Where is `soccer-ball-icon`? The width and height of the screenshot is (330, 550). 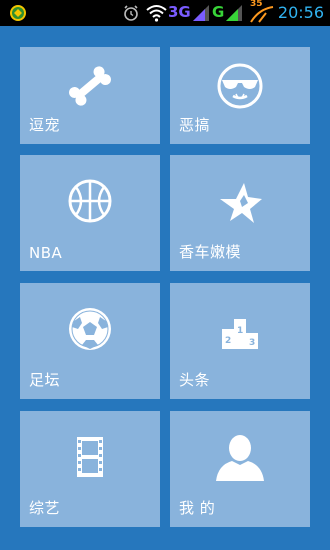 soccer-ball-icon is located at coordinates (90, 329).